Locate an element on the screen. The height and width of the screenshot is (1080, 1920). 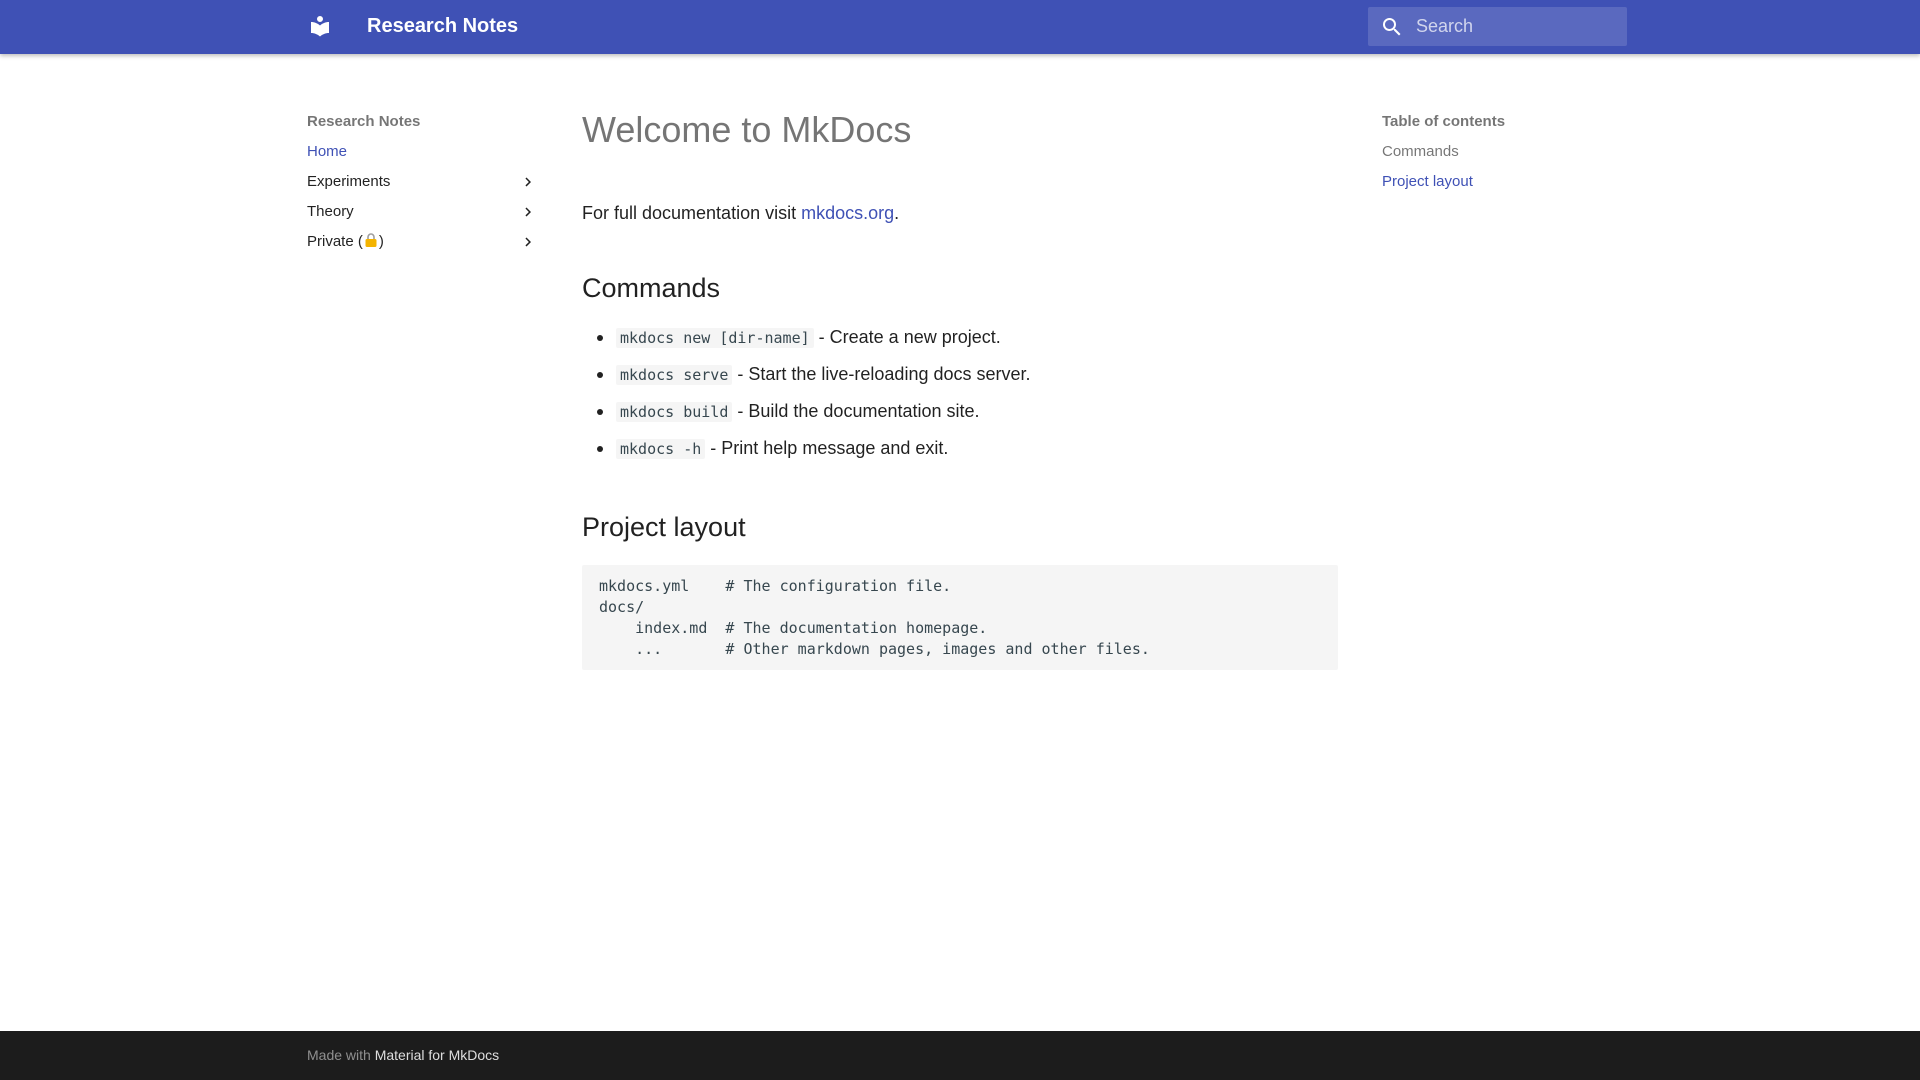
lock-icon is located at coordinates (371, 244).